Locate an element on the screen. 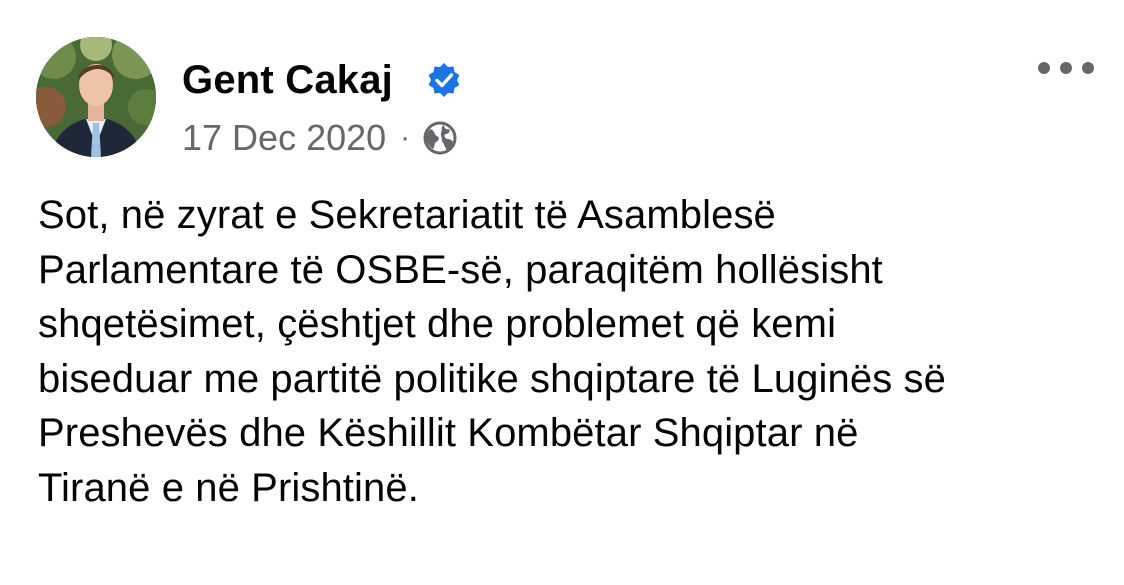  avatar is located at coordinates (96, 97).